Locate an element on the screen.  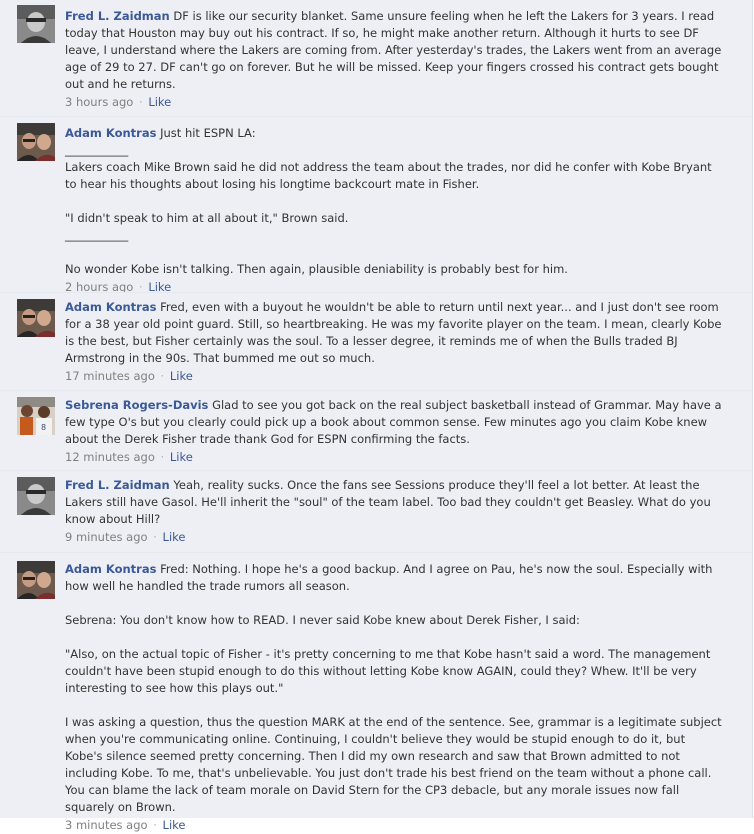
timestamp: 3 hours ago is located at coordinates (99, 102).